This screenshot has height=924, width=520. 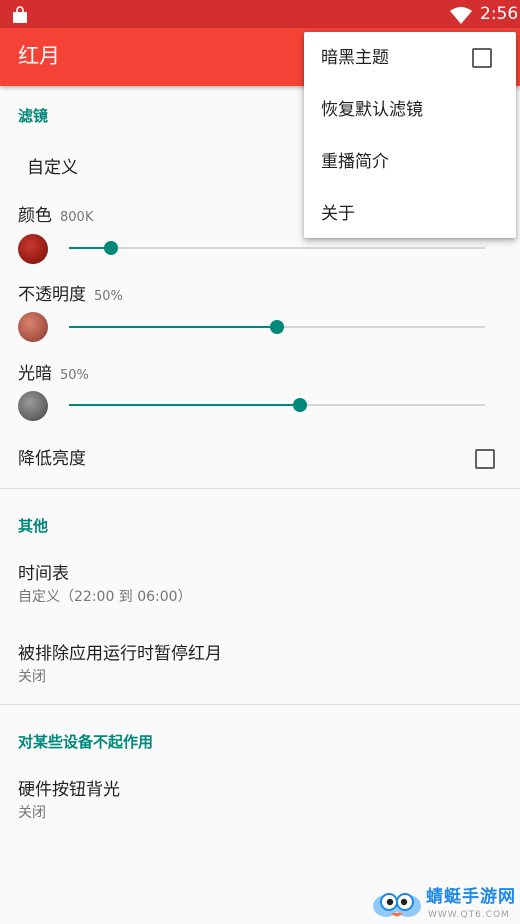 I want to click on watermark-name: 蜻蜓手游网, so click(x=471, y=897).